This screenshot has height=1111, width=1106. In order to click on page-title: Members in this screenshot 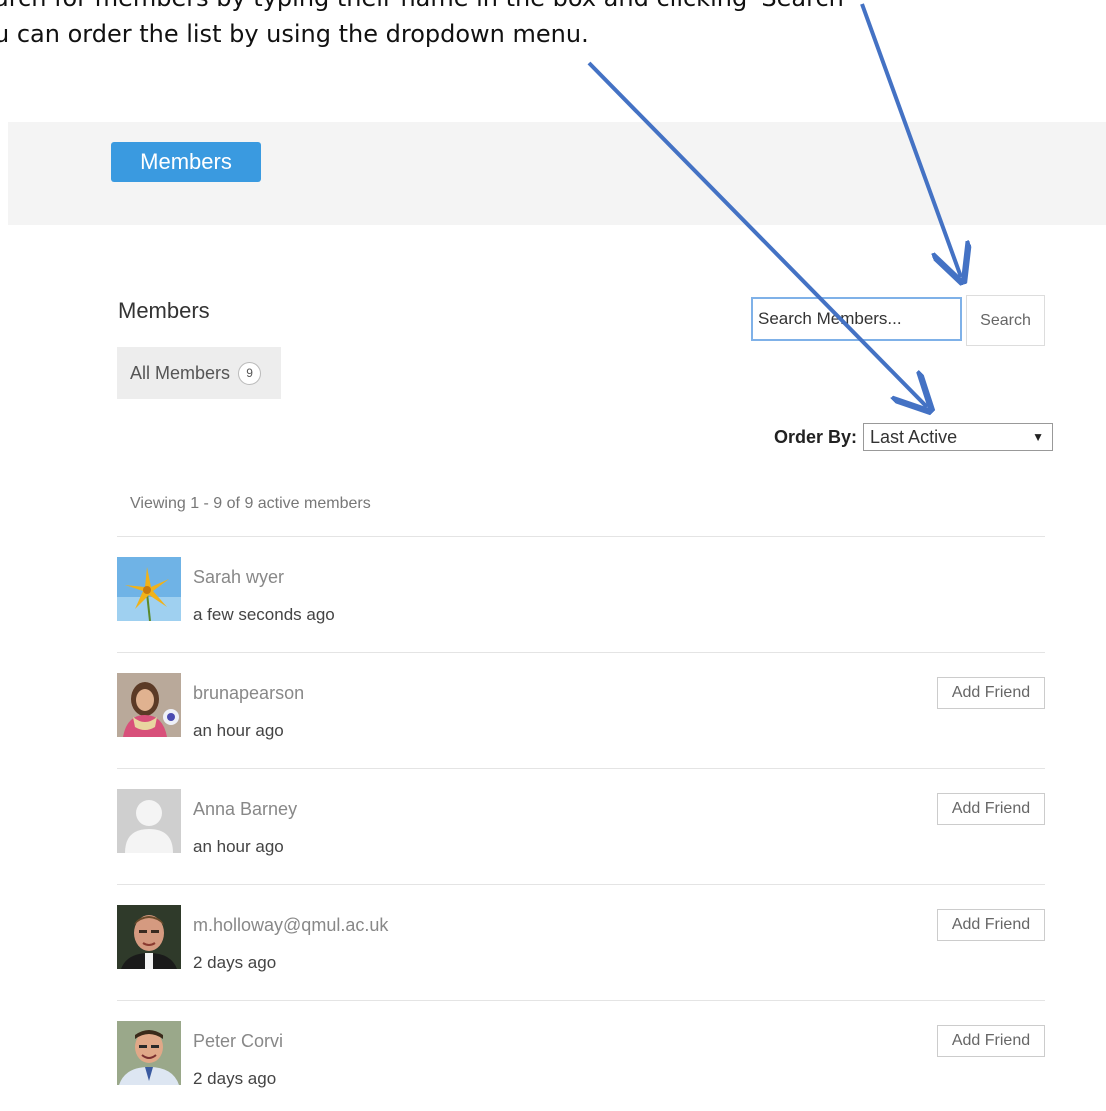, I will do `click(164, 310)`.